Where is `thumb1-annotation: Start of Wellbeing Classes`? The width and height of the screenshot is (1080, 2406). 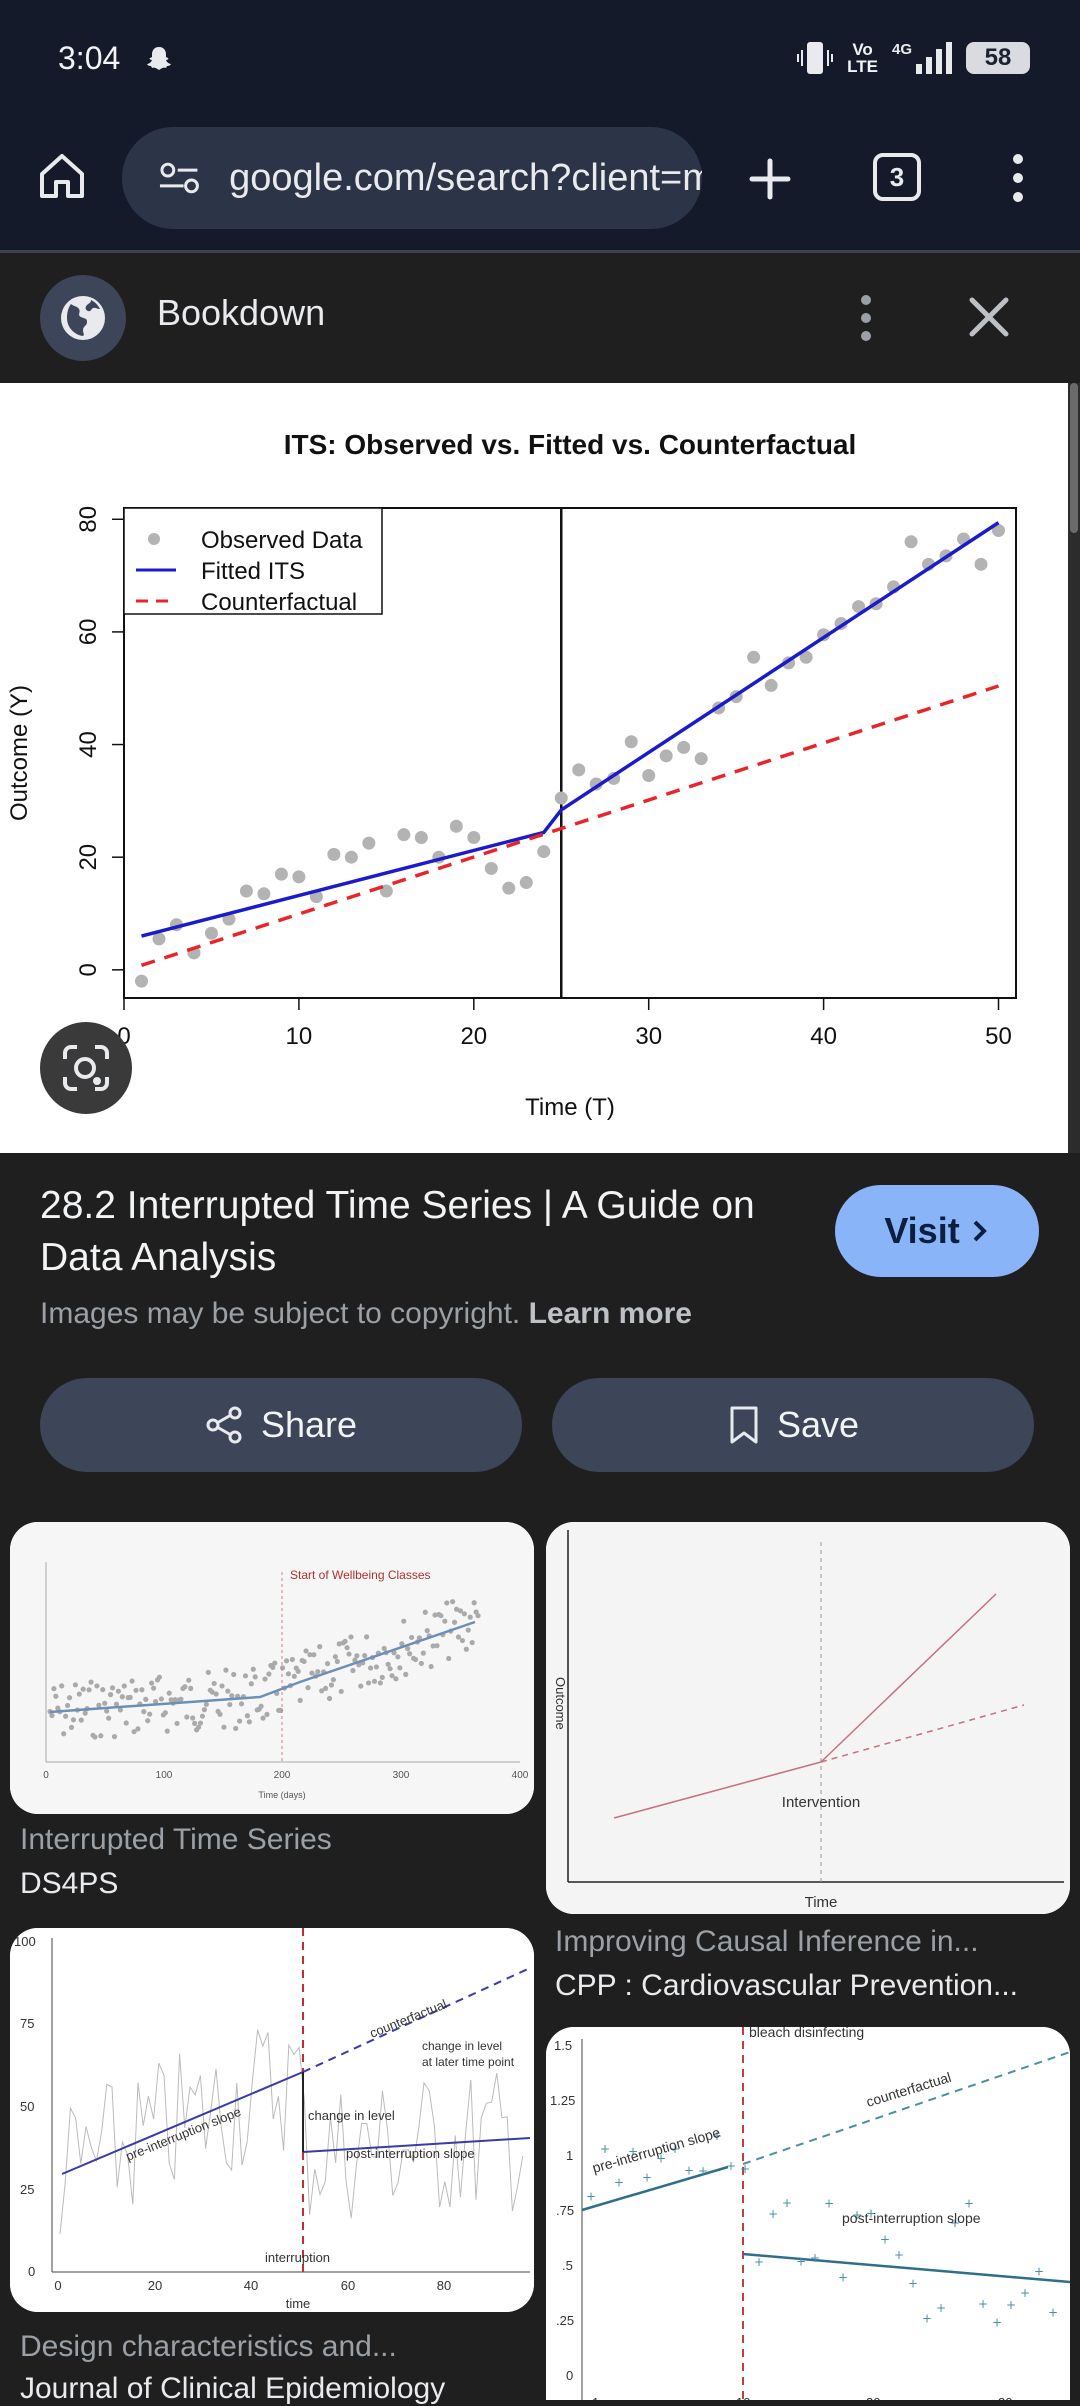 thumb1-annotation: Start of Wellbeing Classes is located at coordinates (360, 1575).